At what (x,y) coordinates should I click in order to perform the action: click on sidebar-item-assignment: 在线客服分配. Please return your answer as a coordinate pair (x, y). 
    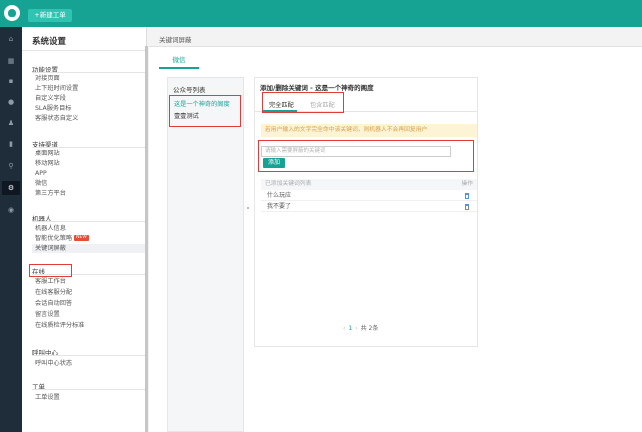
    Looking at the image, I should click on (89, 292).